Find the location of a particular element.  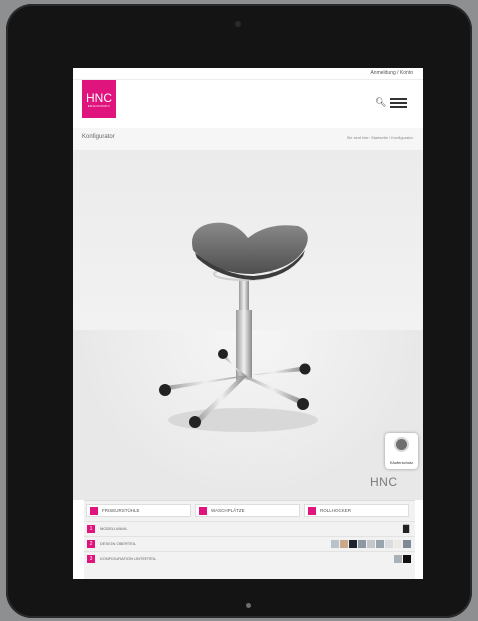

logo-text: HNC is located at coordinates (99, 98).